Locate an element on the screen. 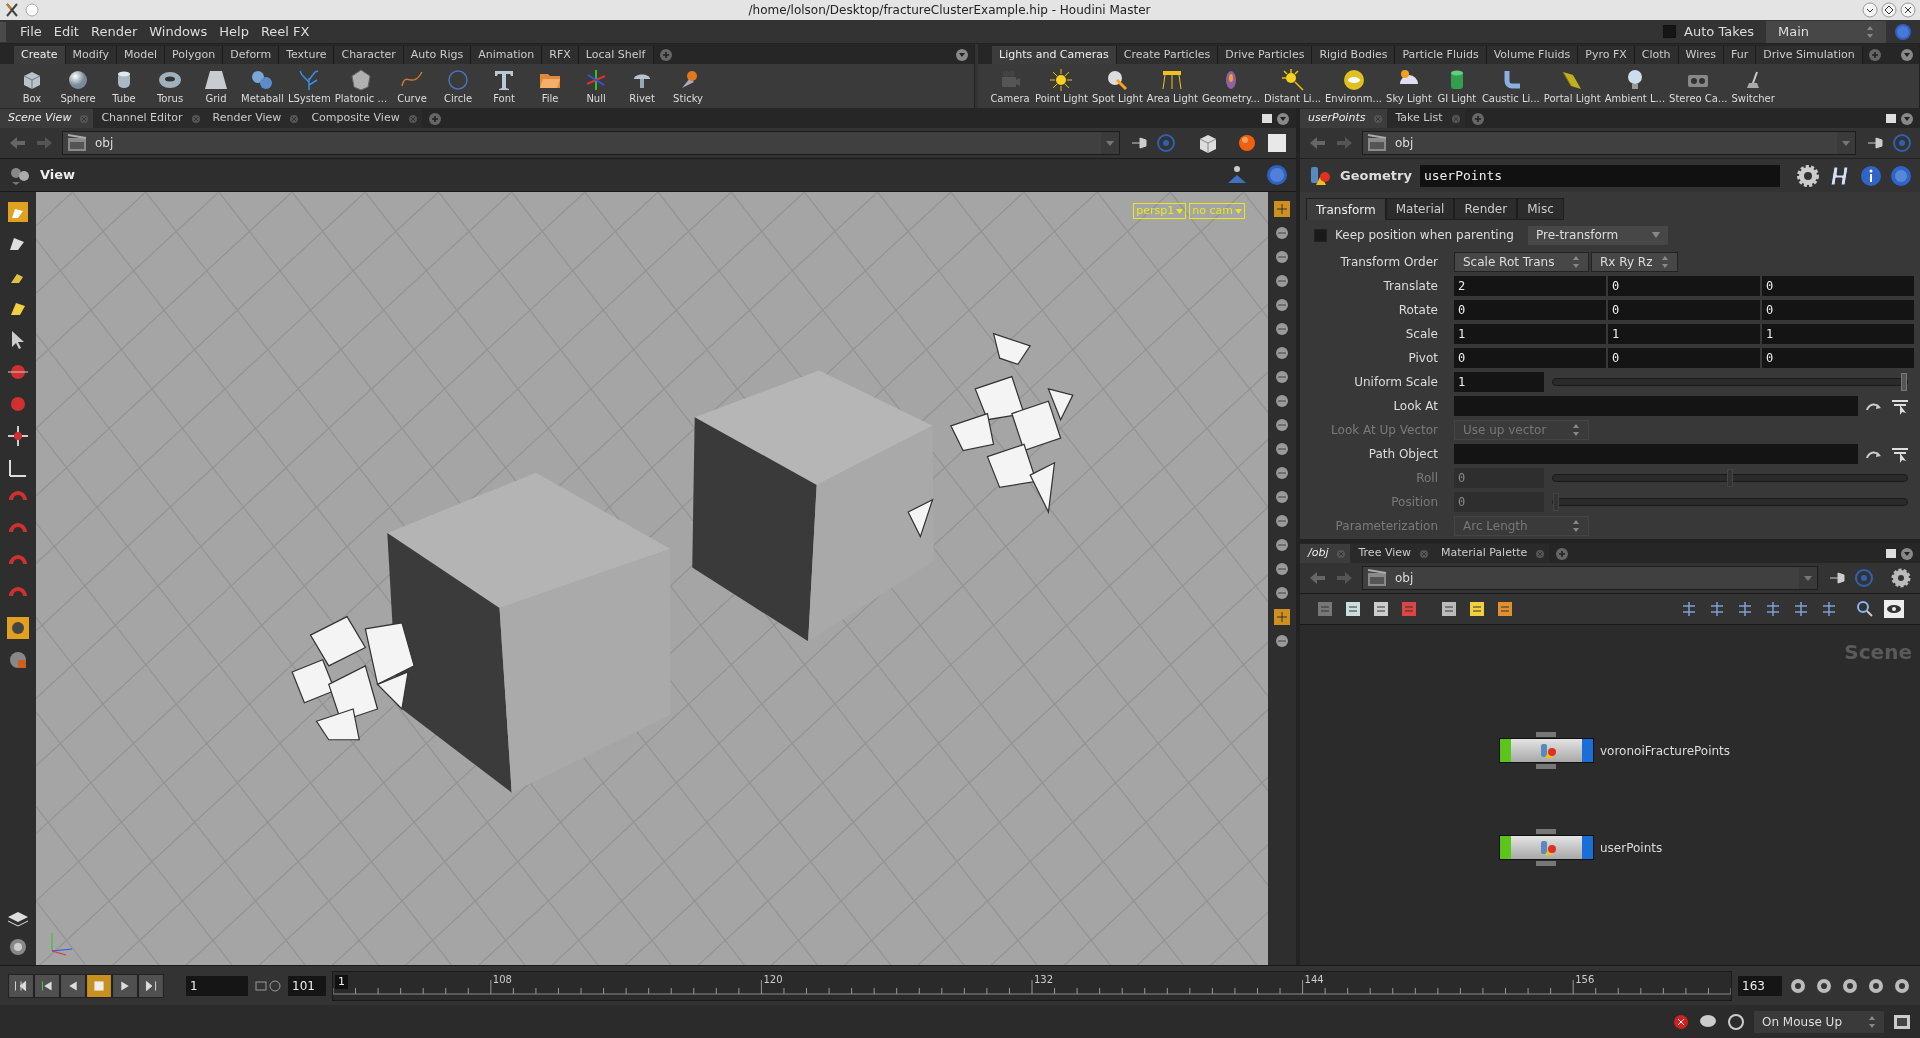 The image size is (1920, 1038). current-frame-field: 1 is located at coordinates (217, 985).